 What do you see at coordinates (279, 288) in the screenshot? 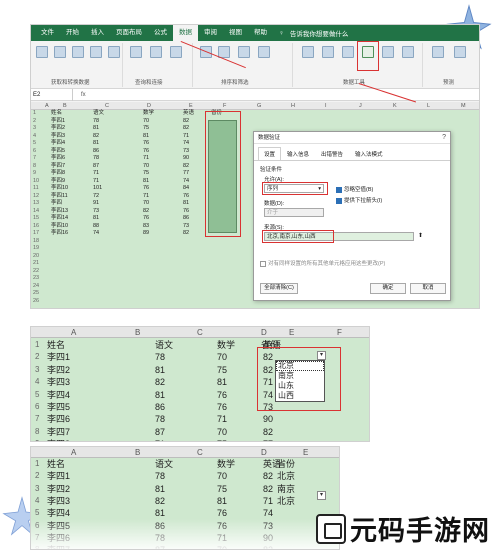
I see `clear-all-button: 全部清除(C)` at bounding box center [279, 288].